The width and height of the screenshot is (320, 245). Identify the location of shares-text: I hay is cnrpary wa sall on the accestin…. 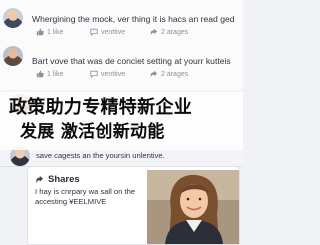
(91, 197).